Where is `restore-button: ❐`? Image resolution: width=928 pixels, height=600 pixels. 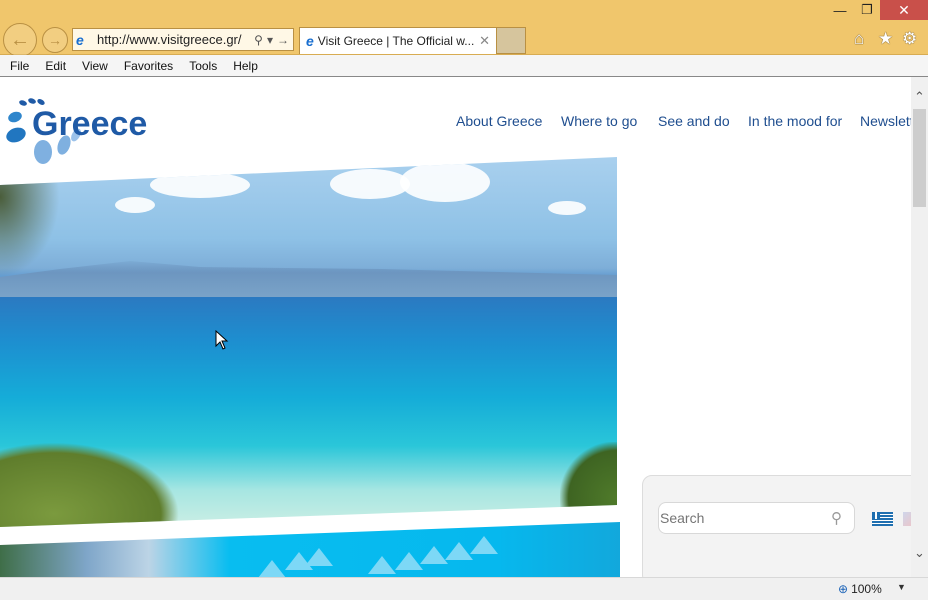 restore-button: ❐ is located at coordinates (867, 10).